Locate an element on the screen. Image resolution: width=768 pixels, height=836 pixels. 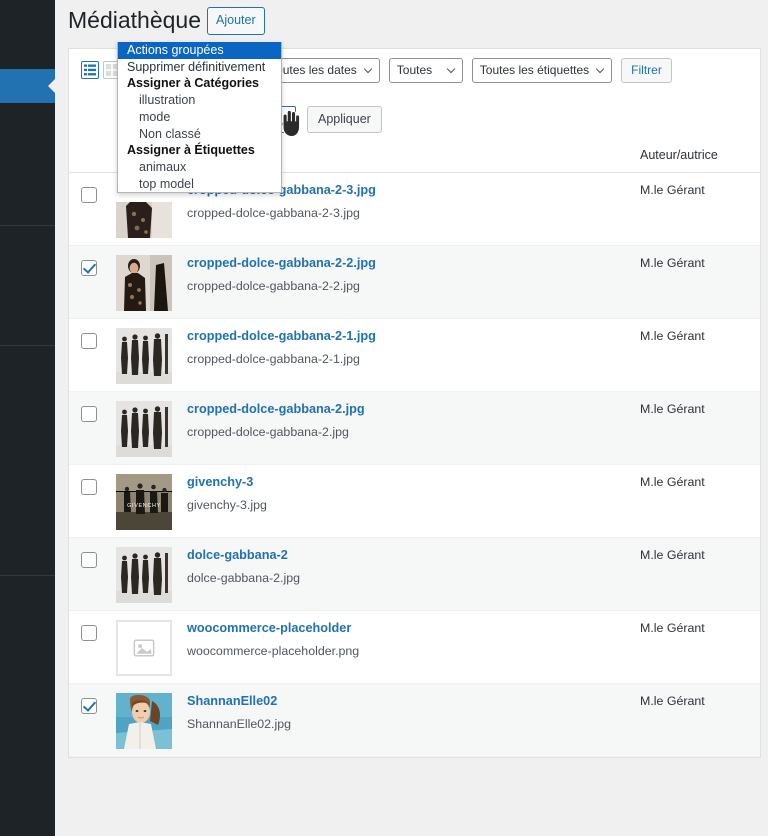
filter-tag-value: Toutes les étiquettes is located at coordinates (534, 70).